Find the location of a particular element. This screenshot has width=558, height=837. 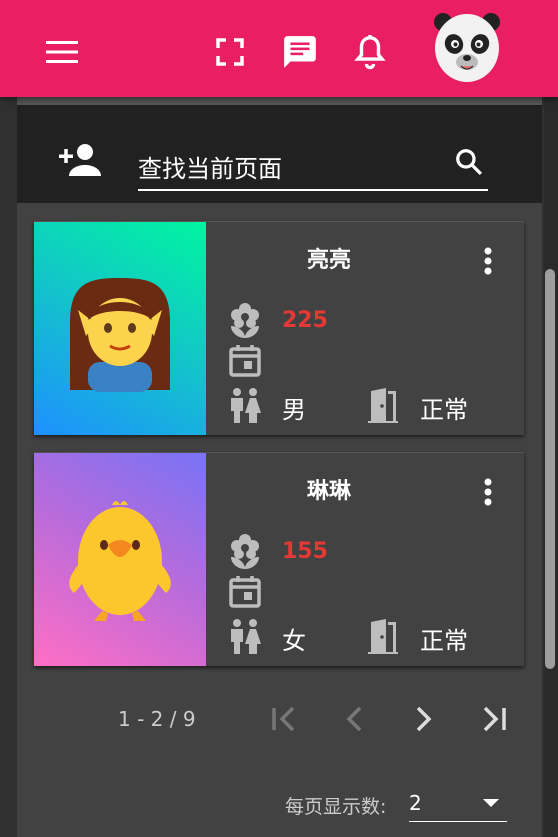

divider is located at coordinates (279, 101).